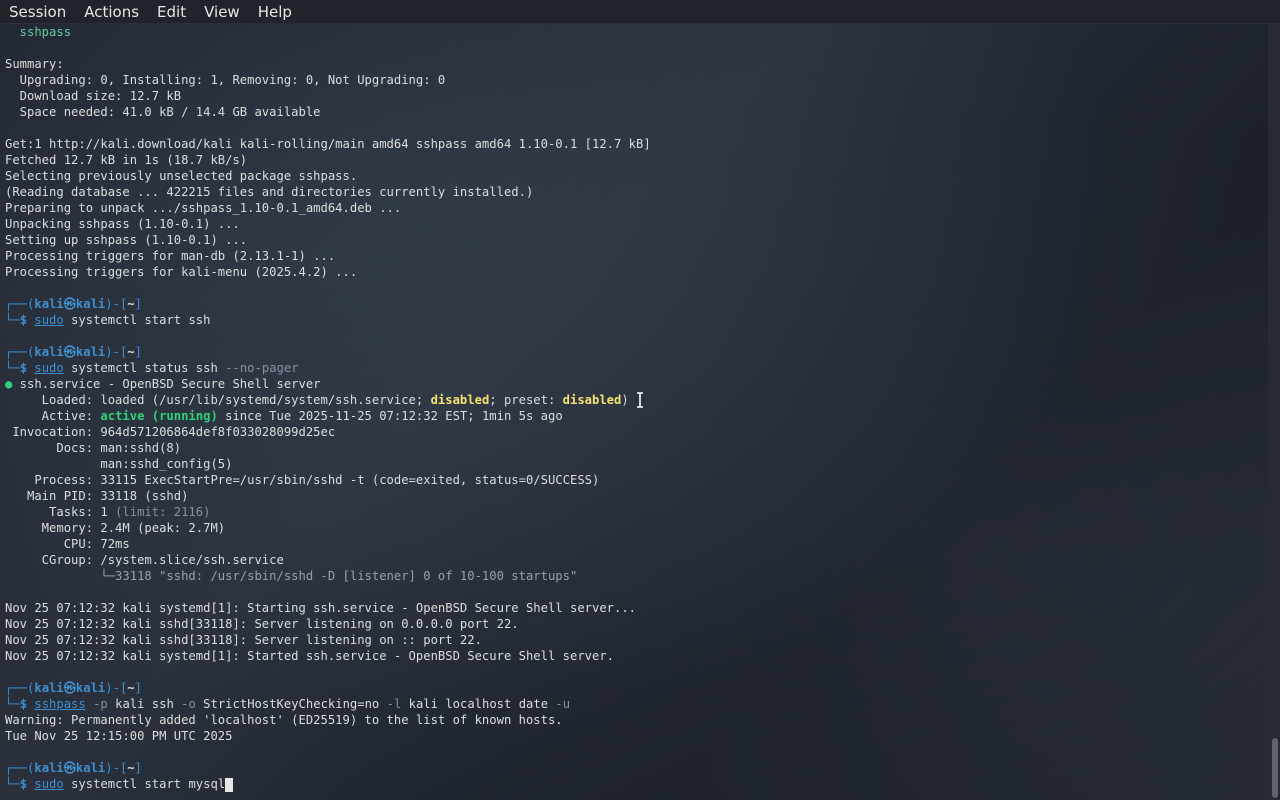 Image resolution: width=1280 pixels, height=800 pixels. I want to click on output-text: Fetched 12.7 kB in 1s (18.7 kB/s), so click(126, 160).